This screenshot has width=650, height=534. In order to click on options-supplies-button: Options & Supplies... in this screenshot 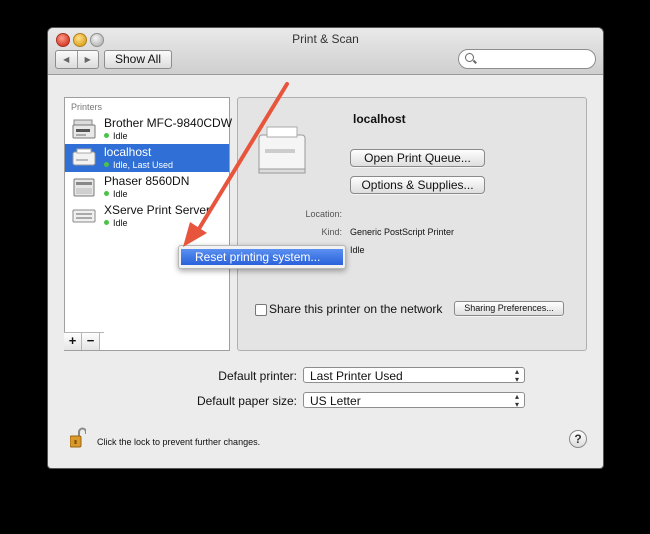, I will do `click(417, 185)`.